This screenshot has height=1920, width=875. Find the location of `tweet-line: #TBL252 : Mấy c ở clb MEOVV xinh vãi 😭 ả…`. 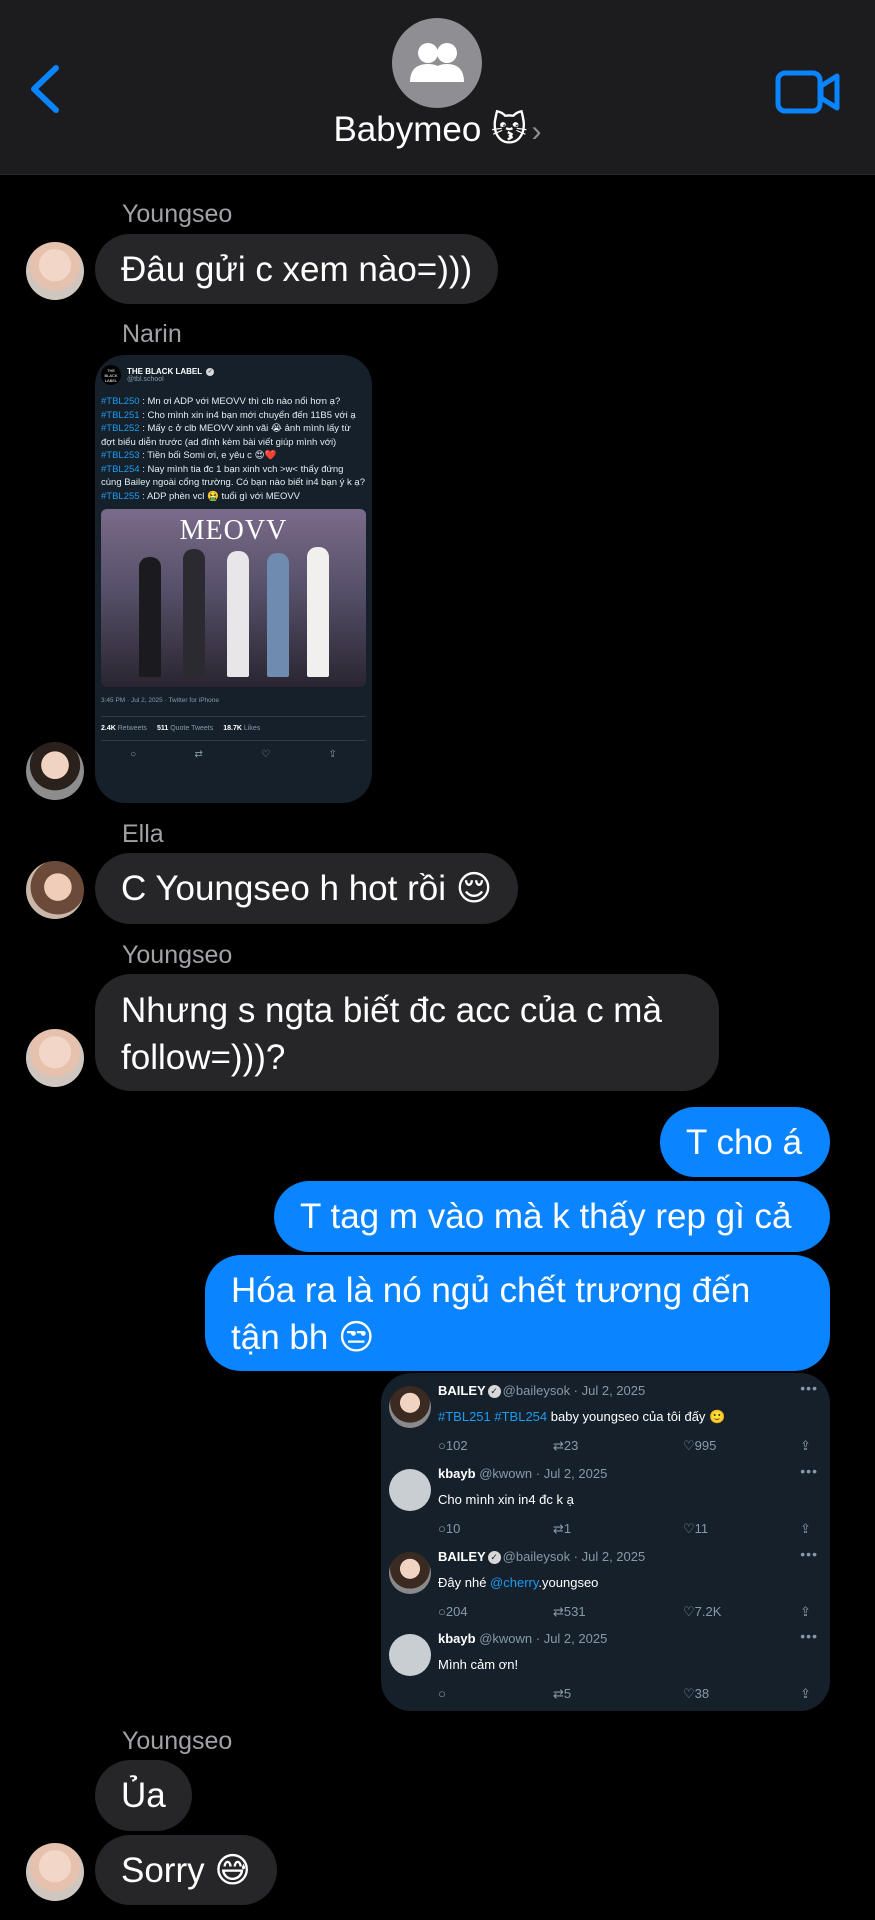

tweet-line: #TBL252 : Mấy c ở clb MEOVV xinh vãi 😭 ả… is located at coordinates (226, 435).